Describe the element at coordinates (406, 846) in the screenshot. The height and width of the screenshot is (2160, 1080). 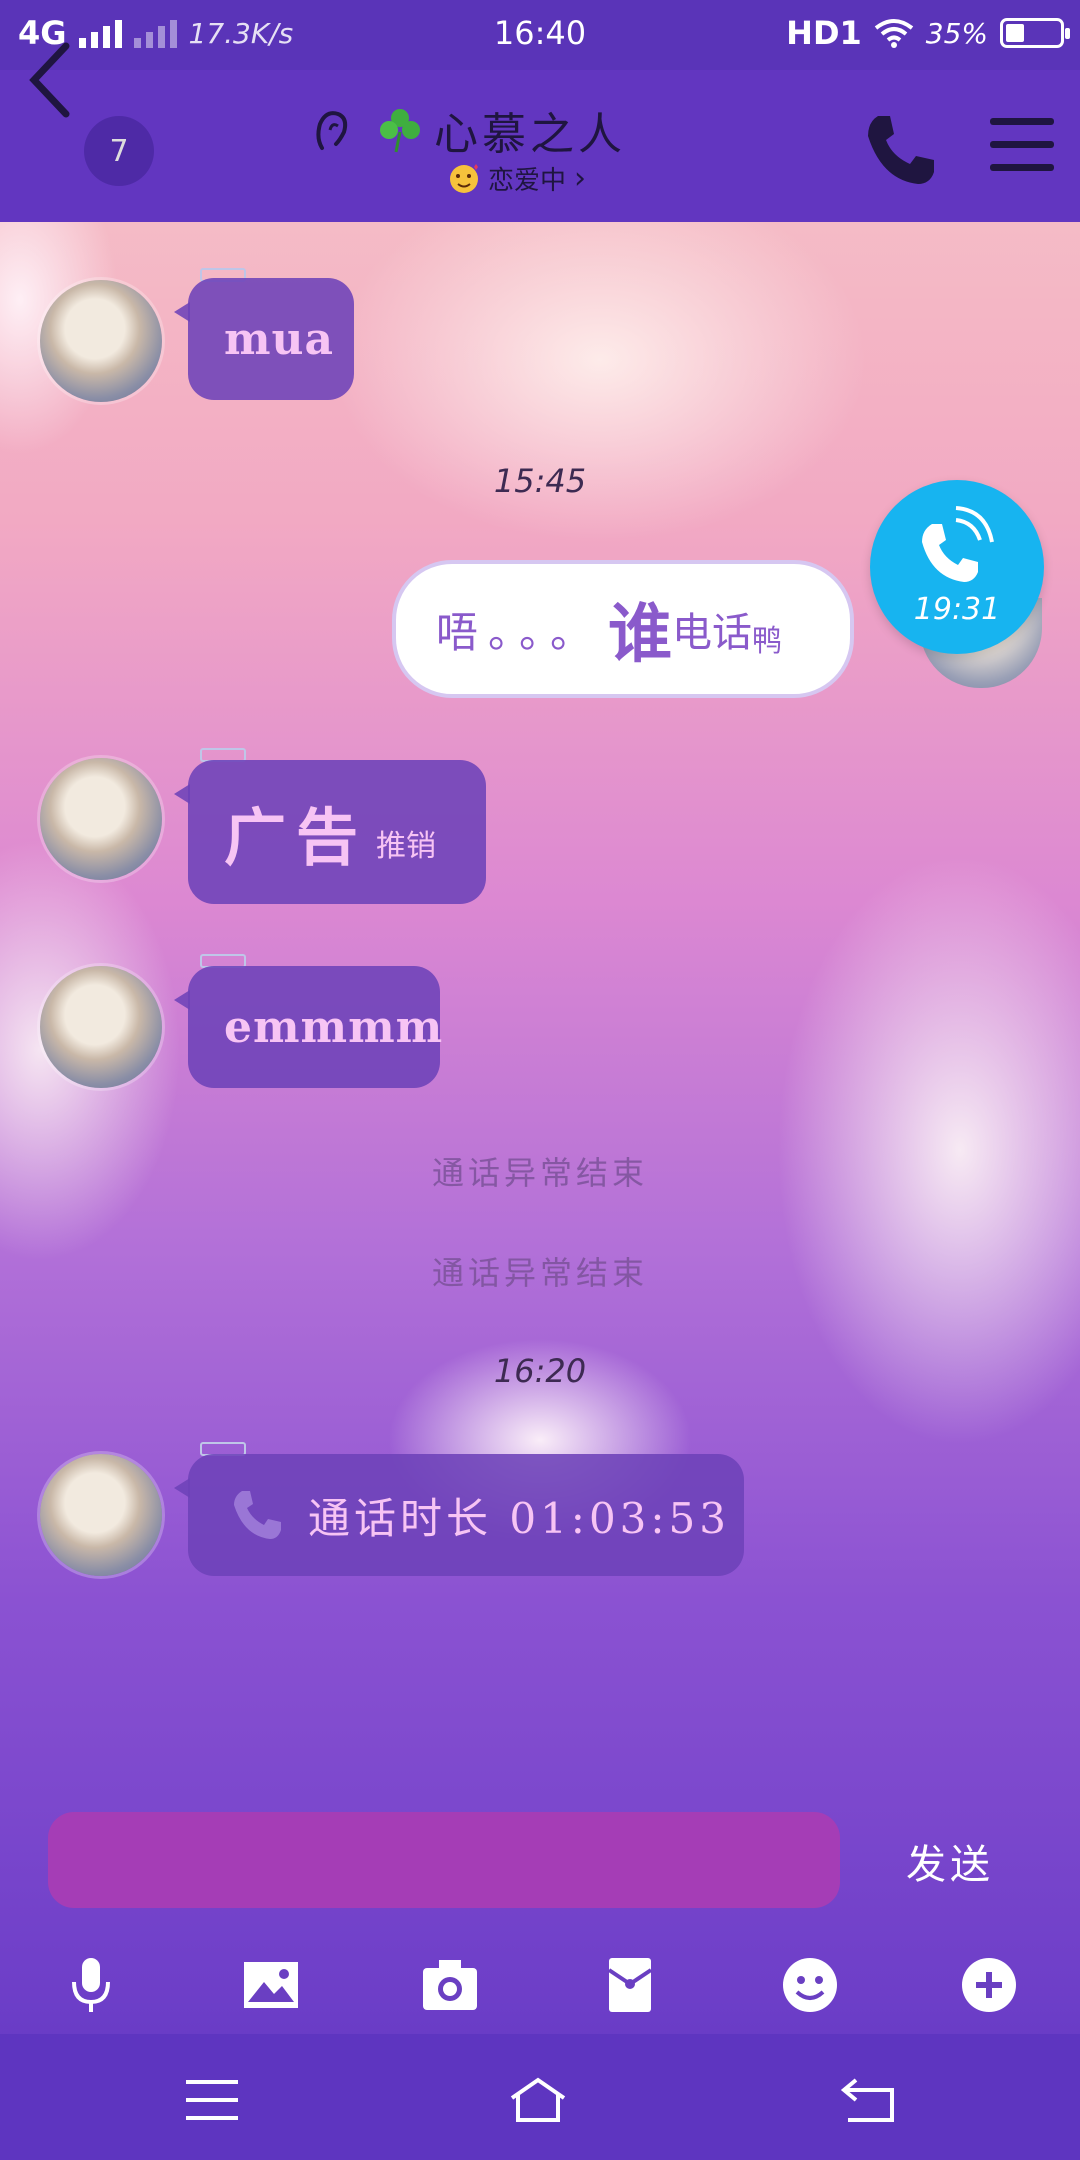
I see `message-text-small: 推销` at that location.